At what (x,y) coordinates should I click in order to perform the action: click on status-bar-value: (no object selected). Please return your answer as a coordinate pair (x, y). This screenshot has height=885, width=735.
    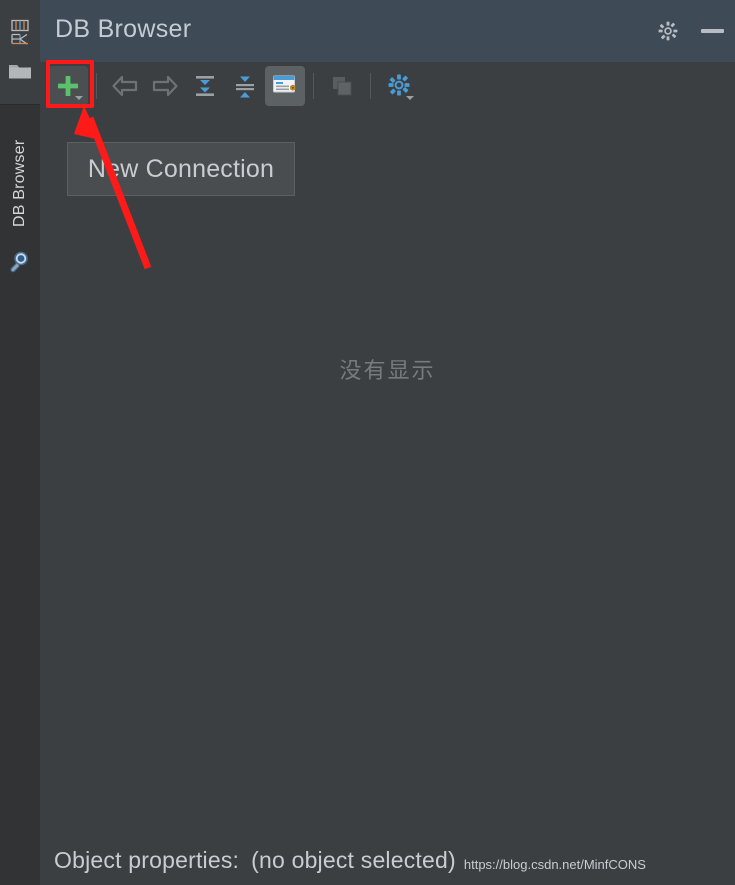
    Looking at the image, I should click on (353, 859).